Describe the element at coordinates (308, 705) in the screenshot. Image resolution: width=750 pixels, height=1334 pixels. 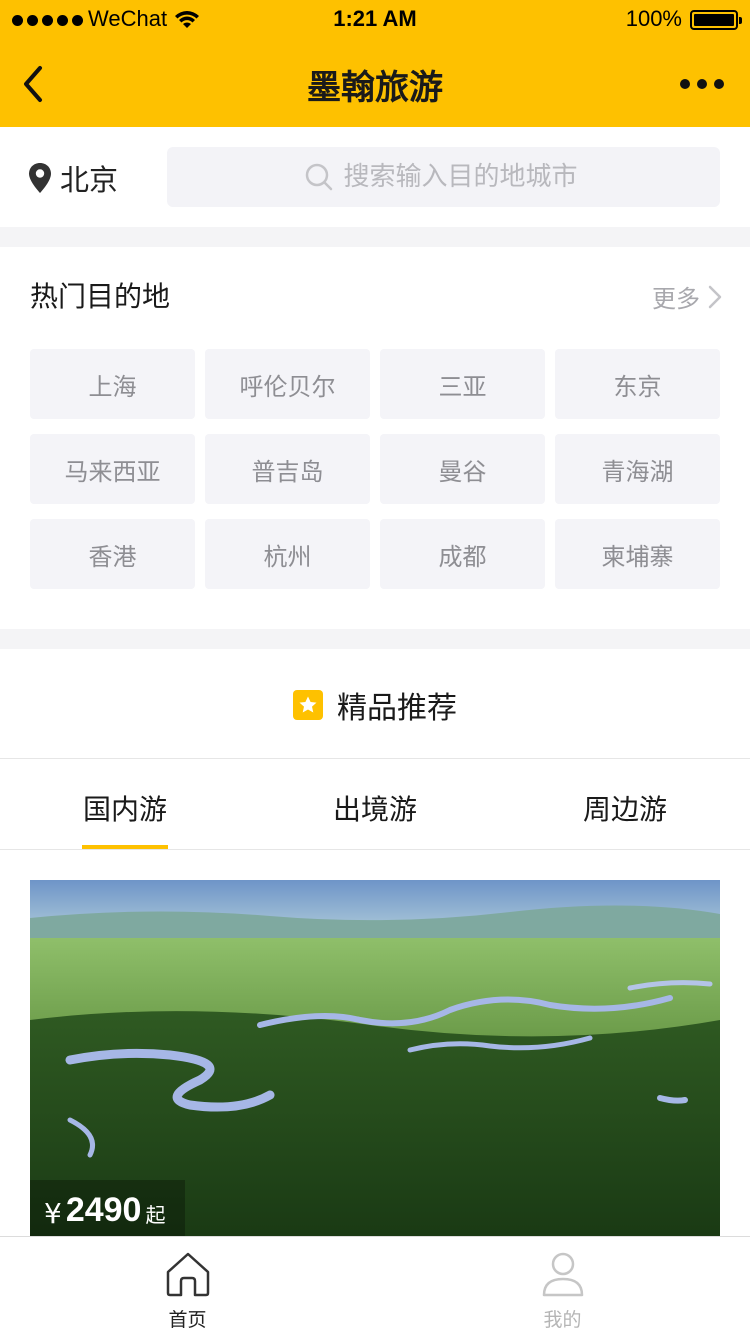
I see `star-icon` at that location.